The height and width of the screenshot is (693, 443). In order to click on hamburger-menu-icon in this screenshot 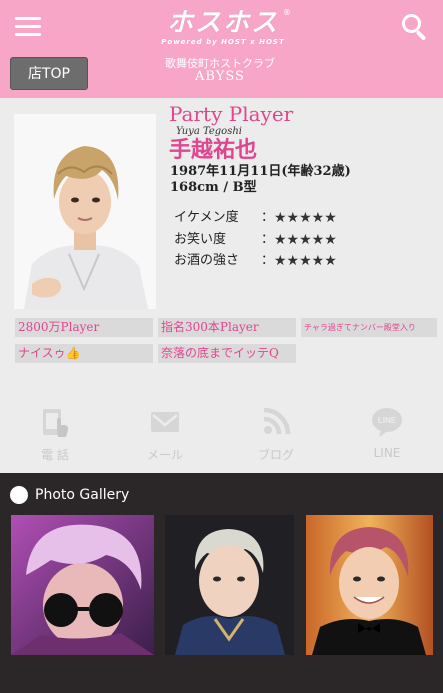, I will do `click(28, 27)`.